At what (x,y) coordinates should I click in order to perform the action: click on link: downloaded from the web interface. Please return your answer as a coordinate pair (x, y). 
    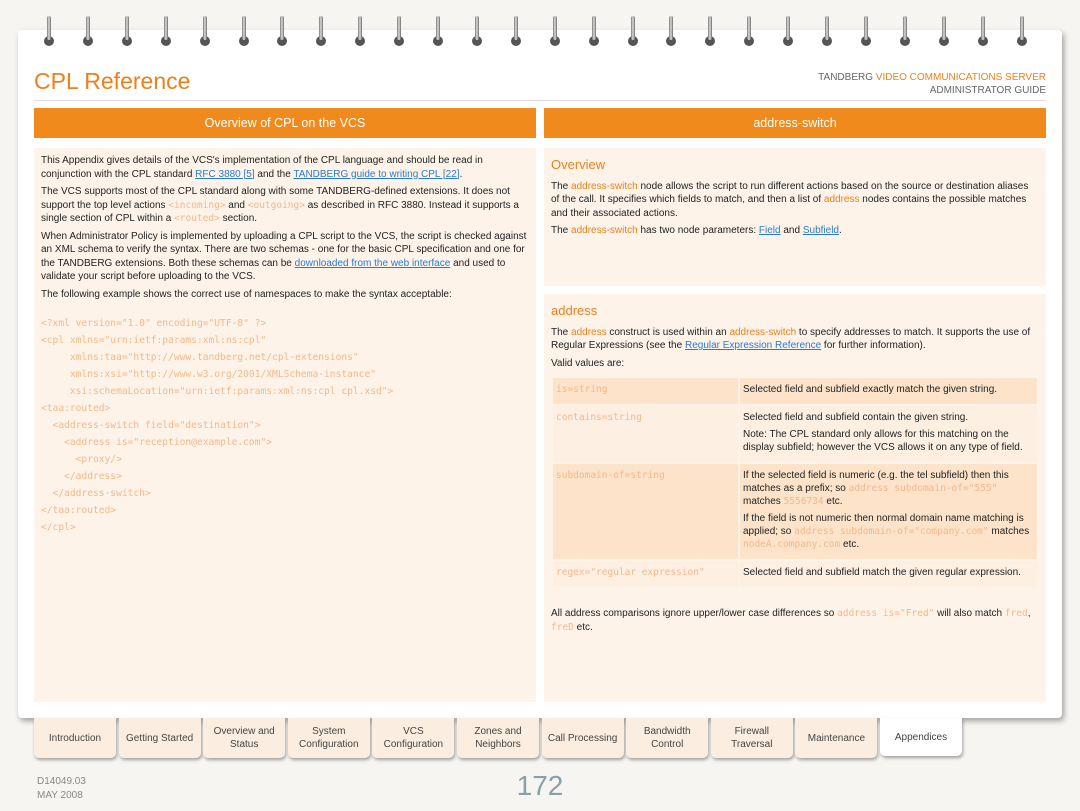
    Looking at the image, I should click on (373, 263).